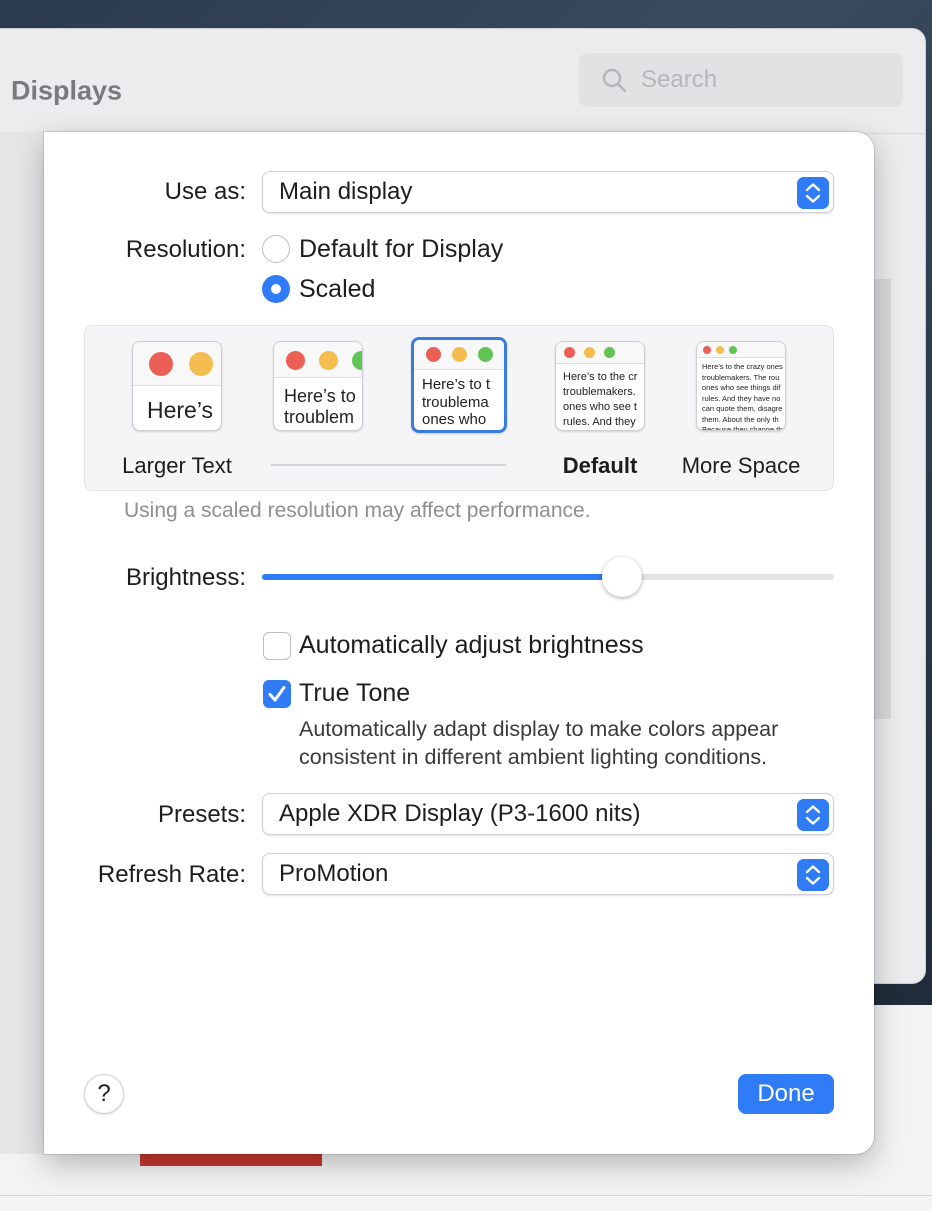 This screenshot has height=1211, width=932. I want to click on true-tone-label: True Tone, so click(355, 693).